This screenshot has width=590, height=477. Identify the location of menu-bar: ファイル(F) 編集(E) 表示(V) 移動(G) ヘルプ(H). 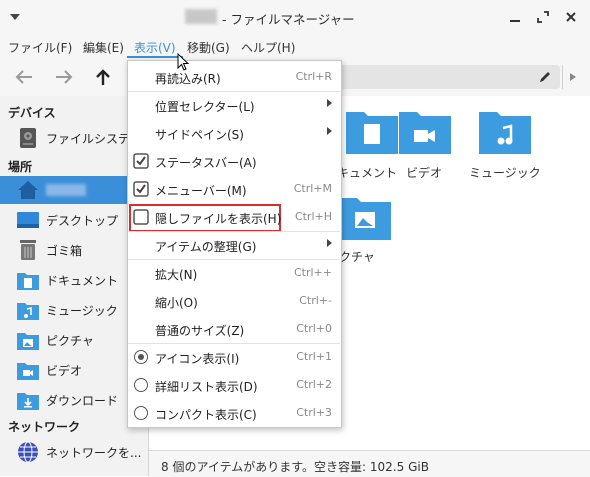
(295, 46).